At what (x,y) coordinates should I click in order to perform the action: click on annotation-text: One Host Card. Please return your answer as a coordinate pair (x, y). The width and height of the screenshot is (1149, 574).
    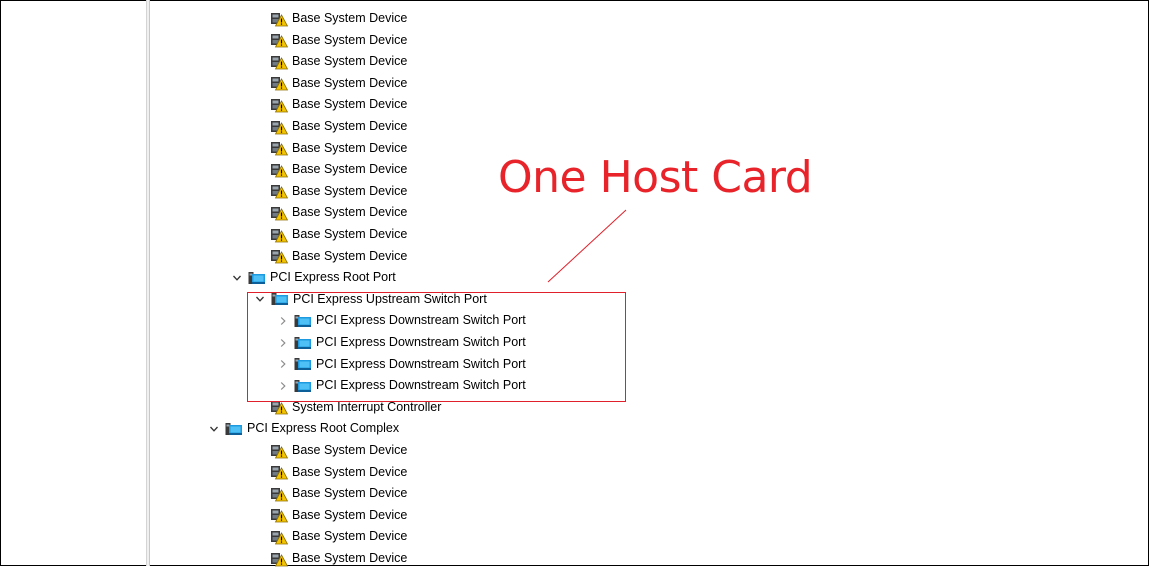
    Looking at the image, I should click on (655, 177).